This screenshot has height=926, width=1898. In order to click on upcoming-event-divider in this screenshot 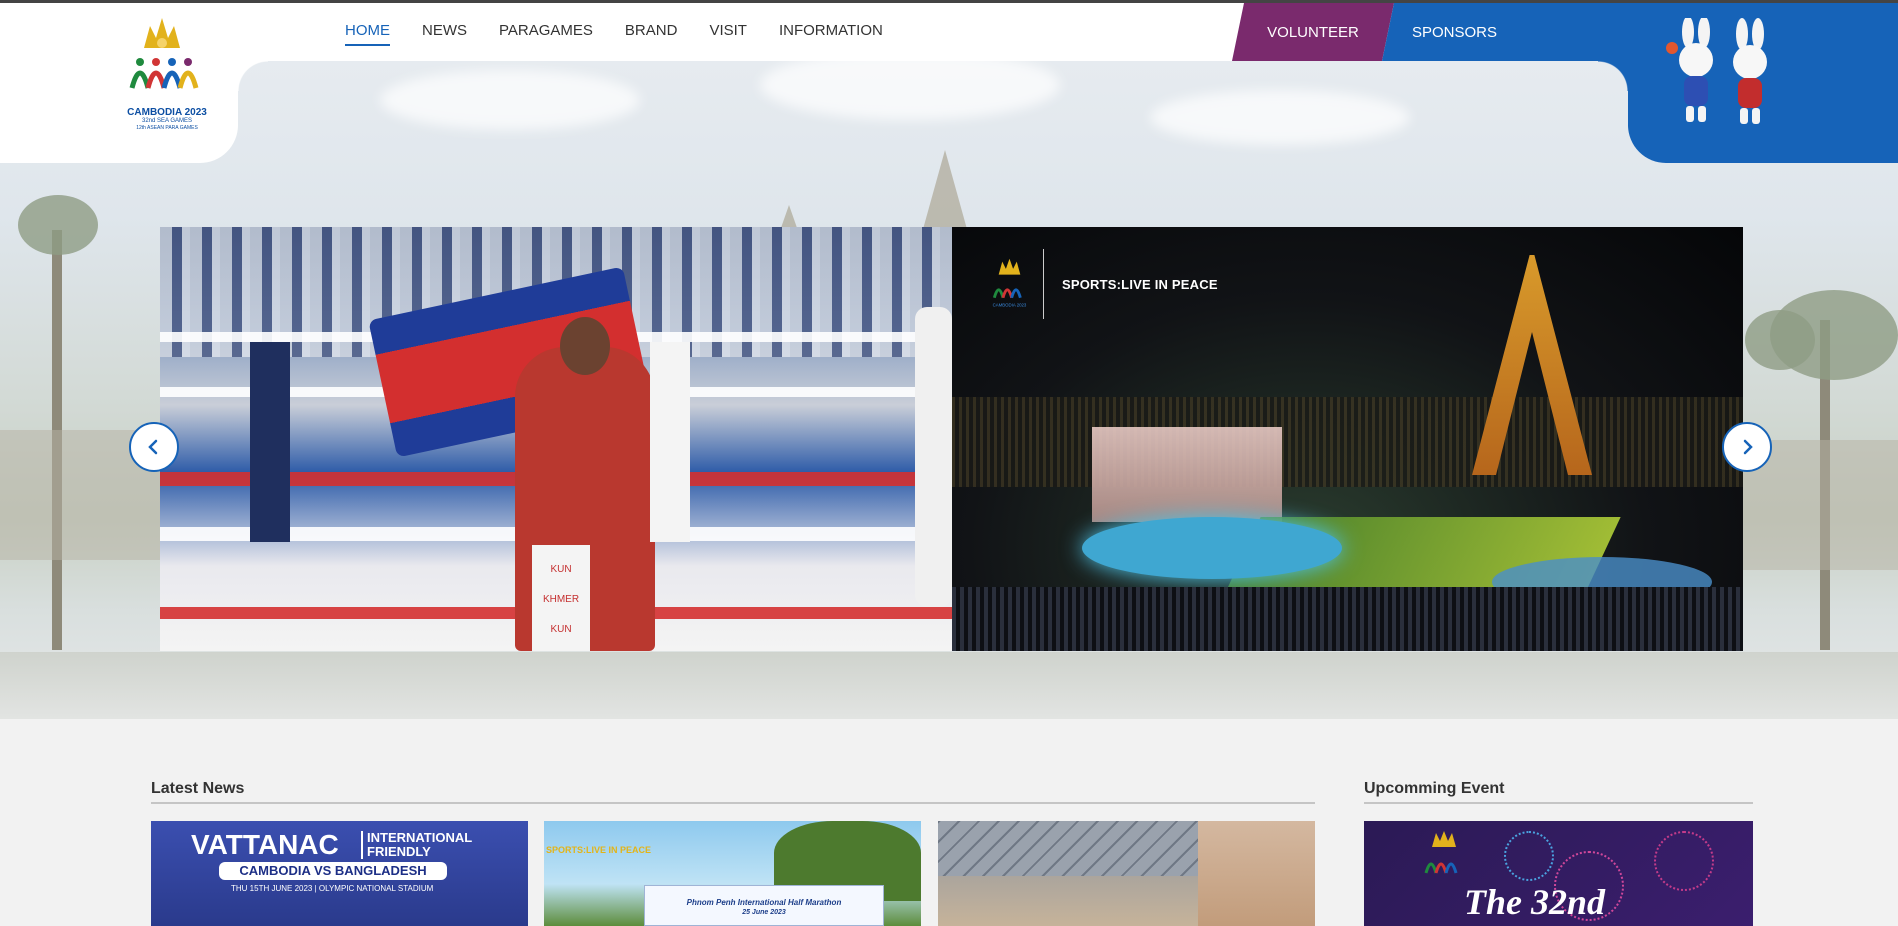, I will do `click(1558, 803)`.